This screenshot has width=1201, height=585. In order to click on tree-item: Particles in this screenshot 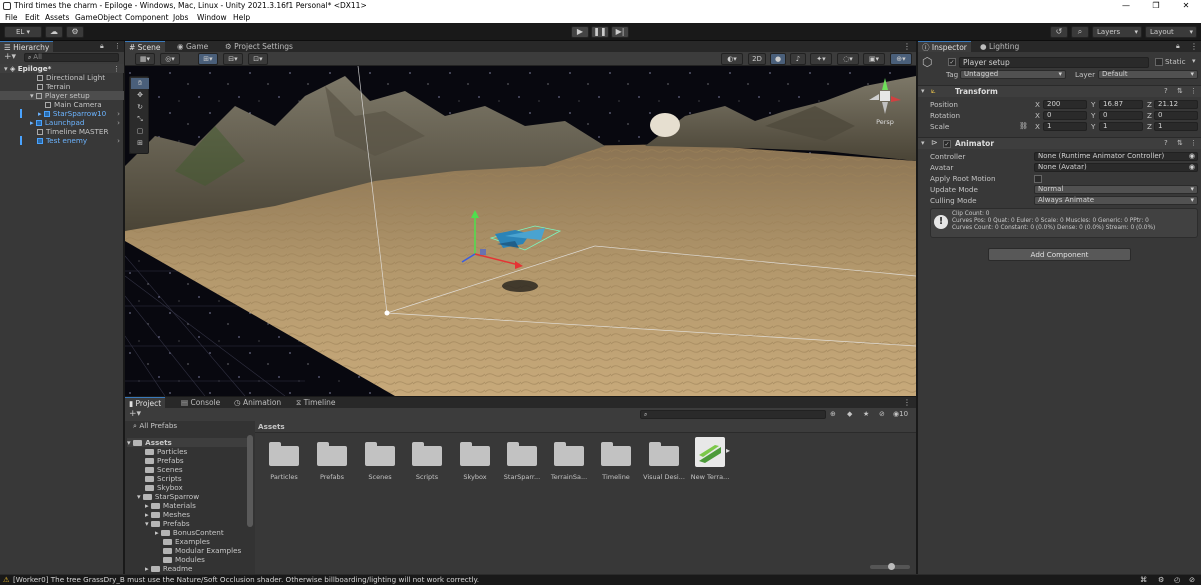, I will do `click(166, 451)`.